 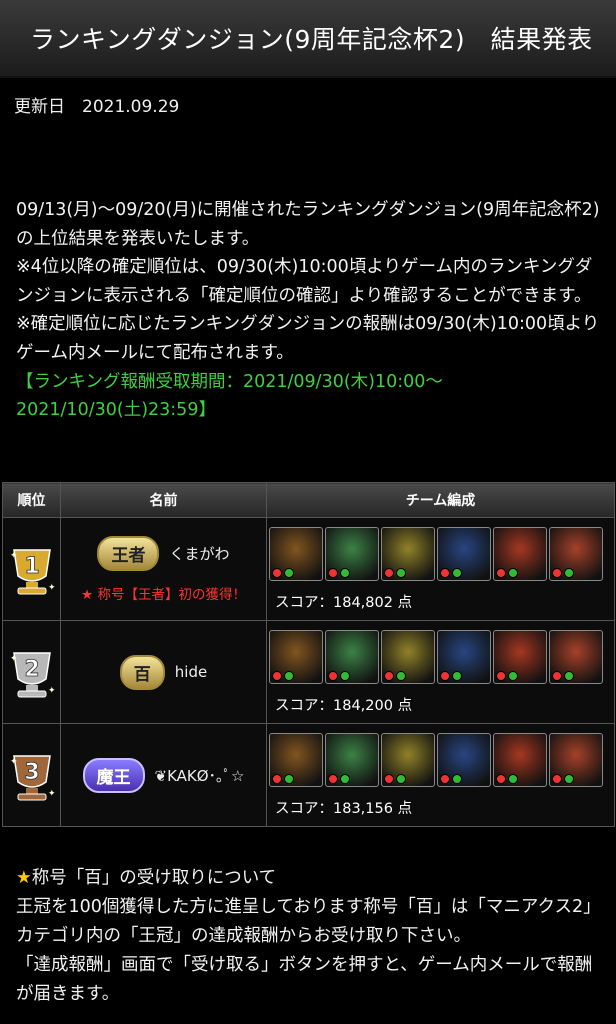 I want to click on header-name: 名前, so click(x=163, y=500).